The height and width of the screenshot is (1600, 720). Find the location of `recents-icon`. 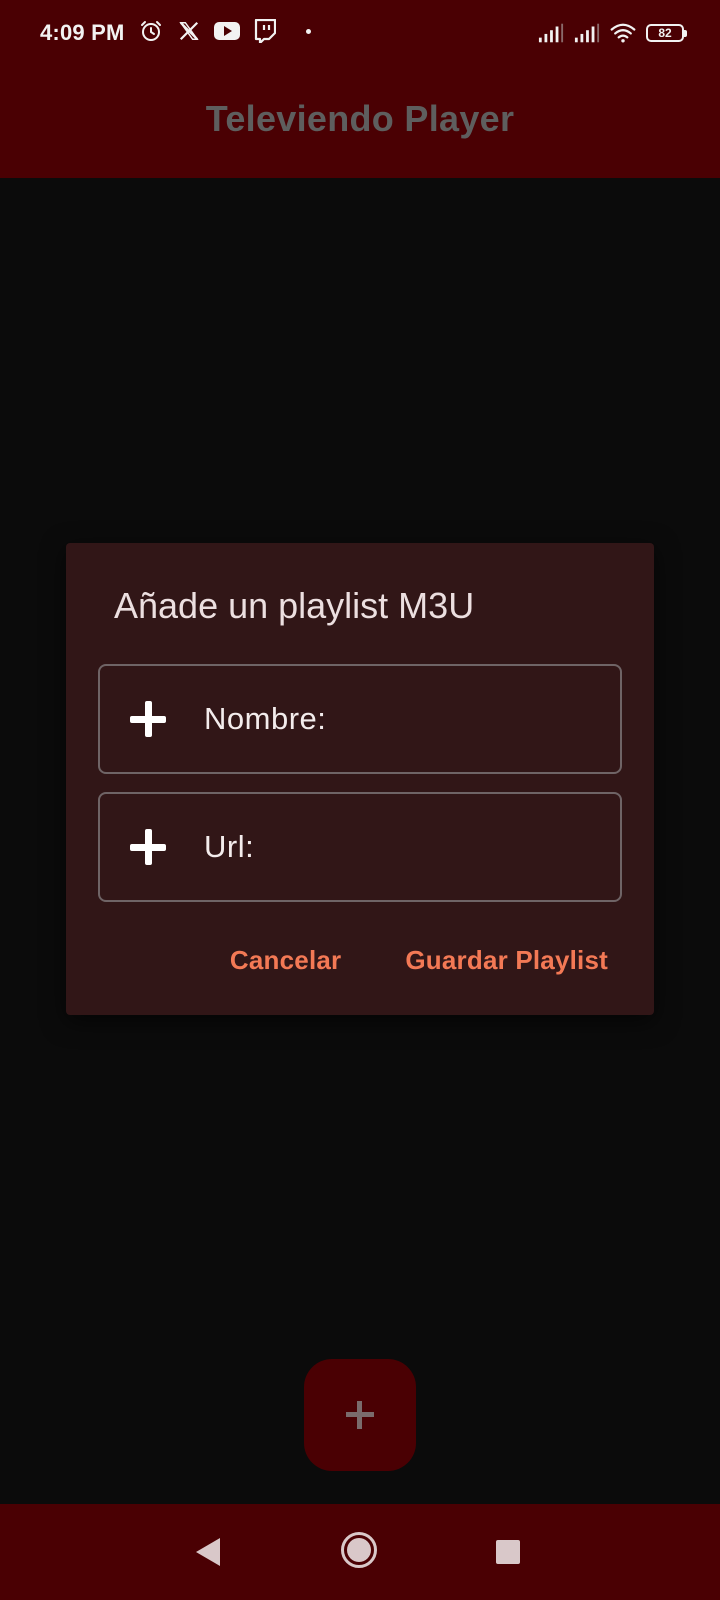

recents-icon is located at coordinates (508, 1552).